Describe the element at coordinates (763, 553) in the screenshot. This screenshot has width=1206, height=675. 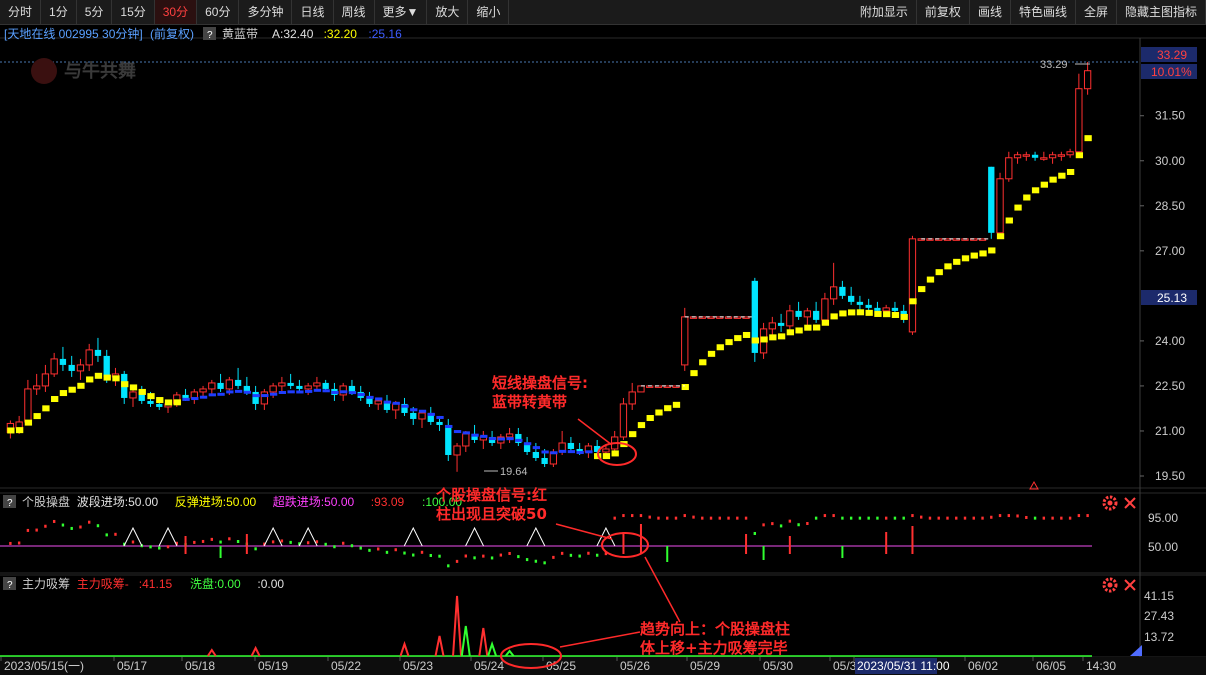
I see `operate-bar-green` at that location.